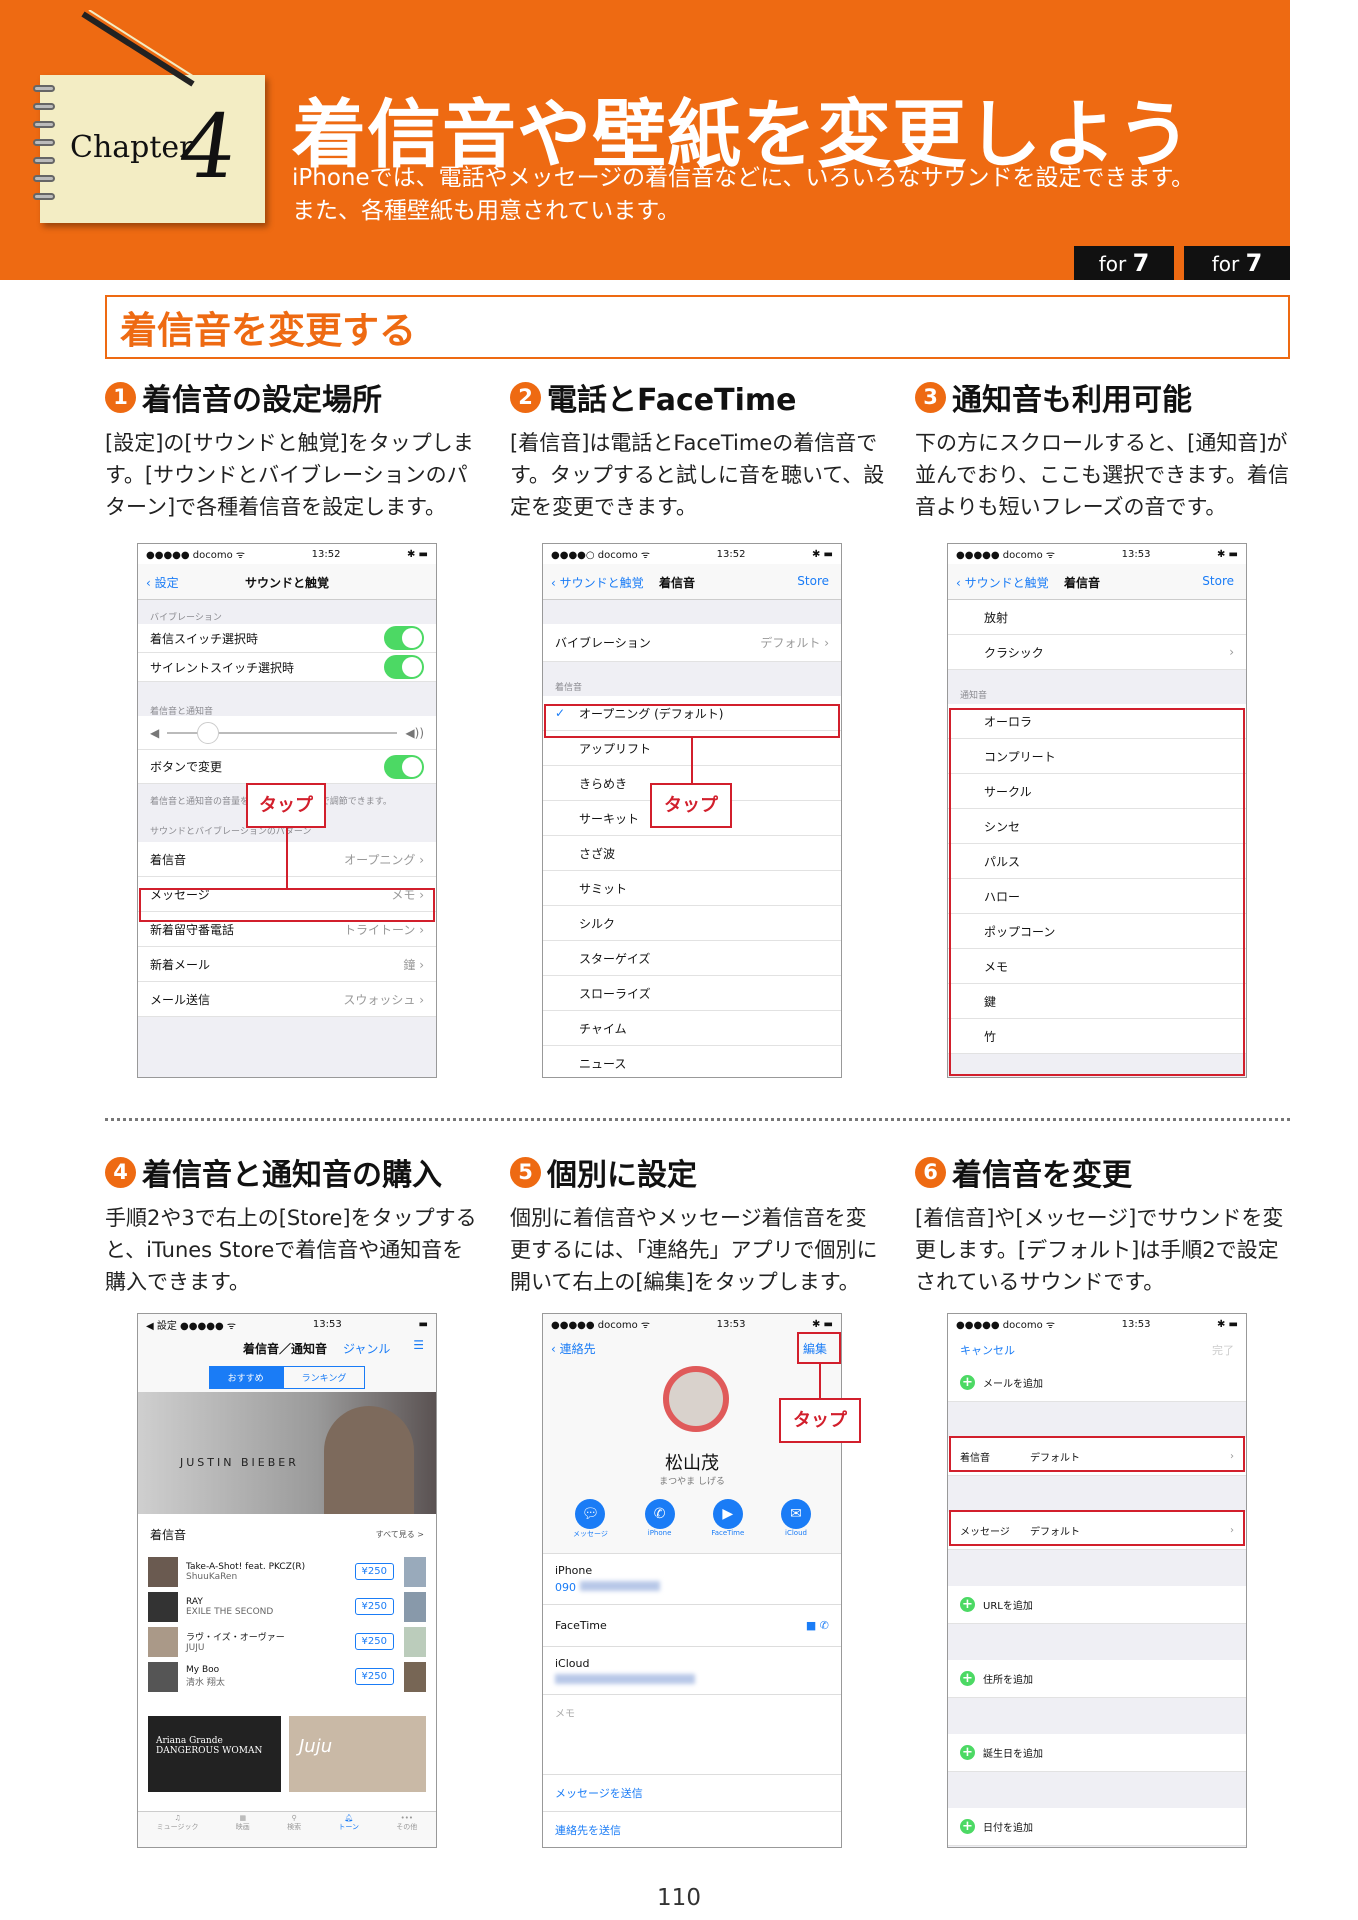  Describe the element at coordinates (796, 1514) in the screenshot. I see `mail-icon: ✉` at that location.